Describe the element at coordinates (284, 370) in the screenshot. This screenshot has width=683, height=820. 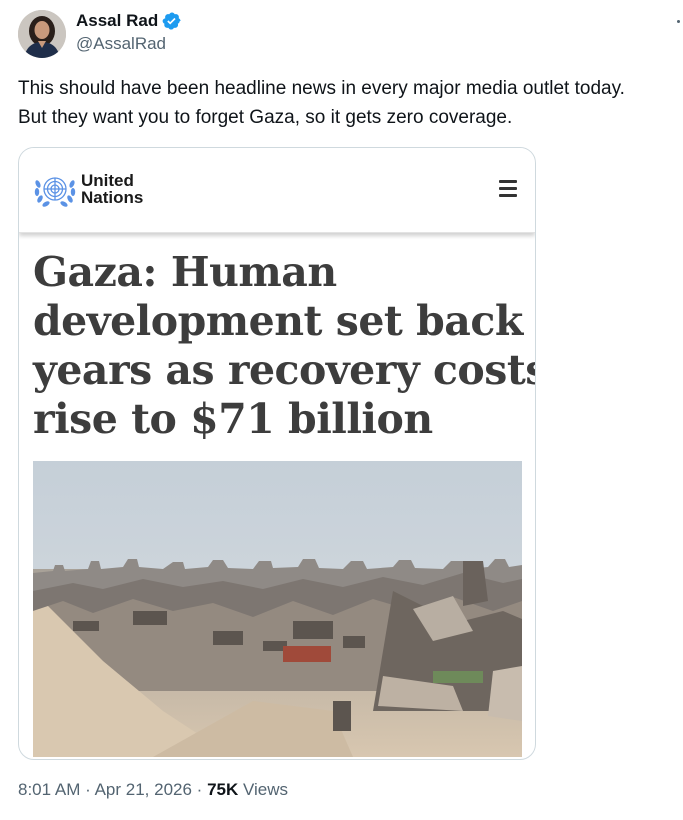
I see `headline-line: years as recovery costs` at that location.